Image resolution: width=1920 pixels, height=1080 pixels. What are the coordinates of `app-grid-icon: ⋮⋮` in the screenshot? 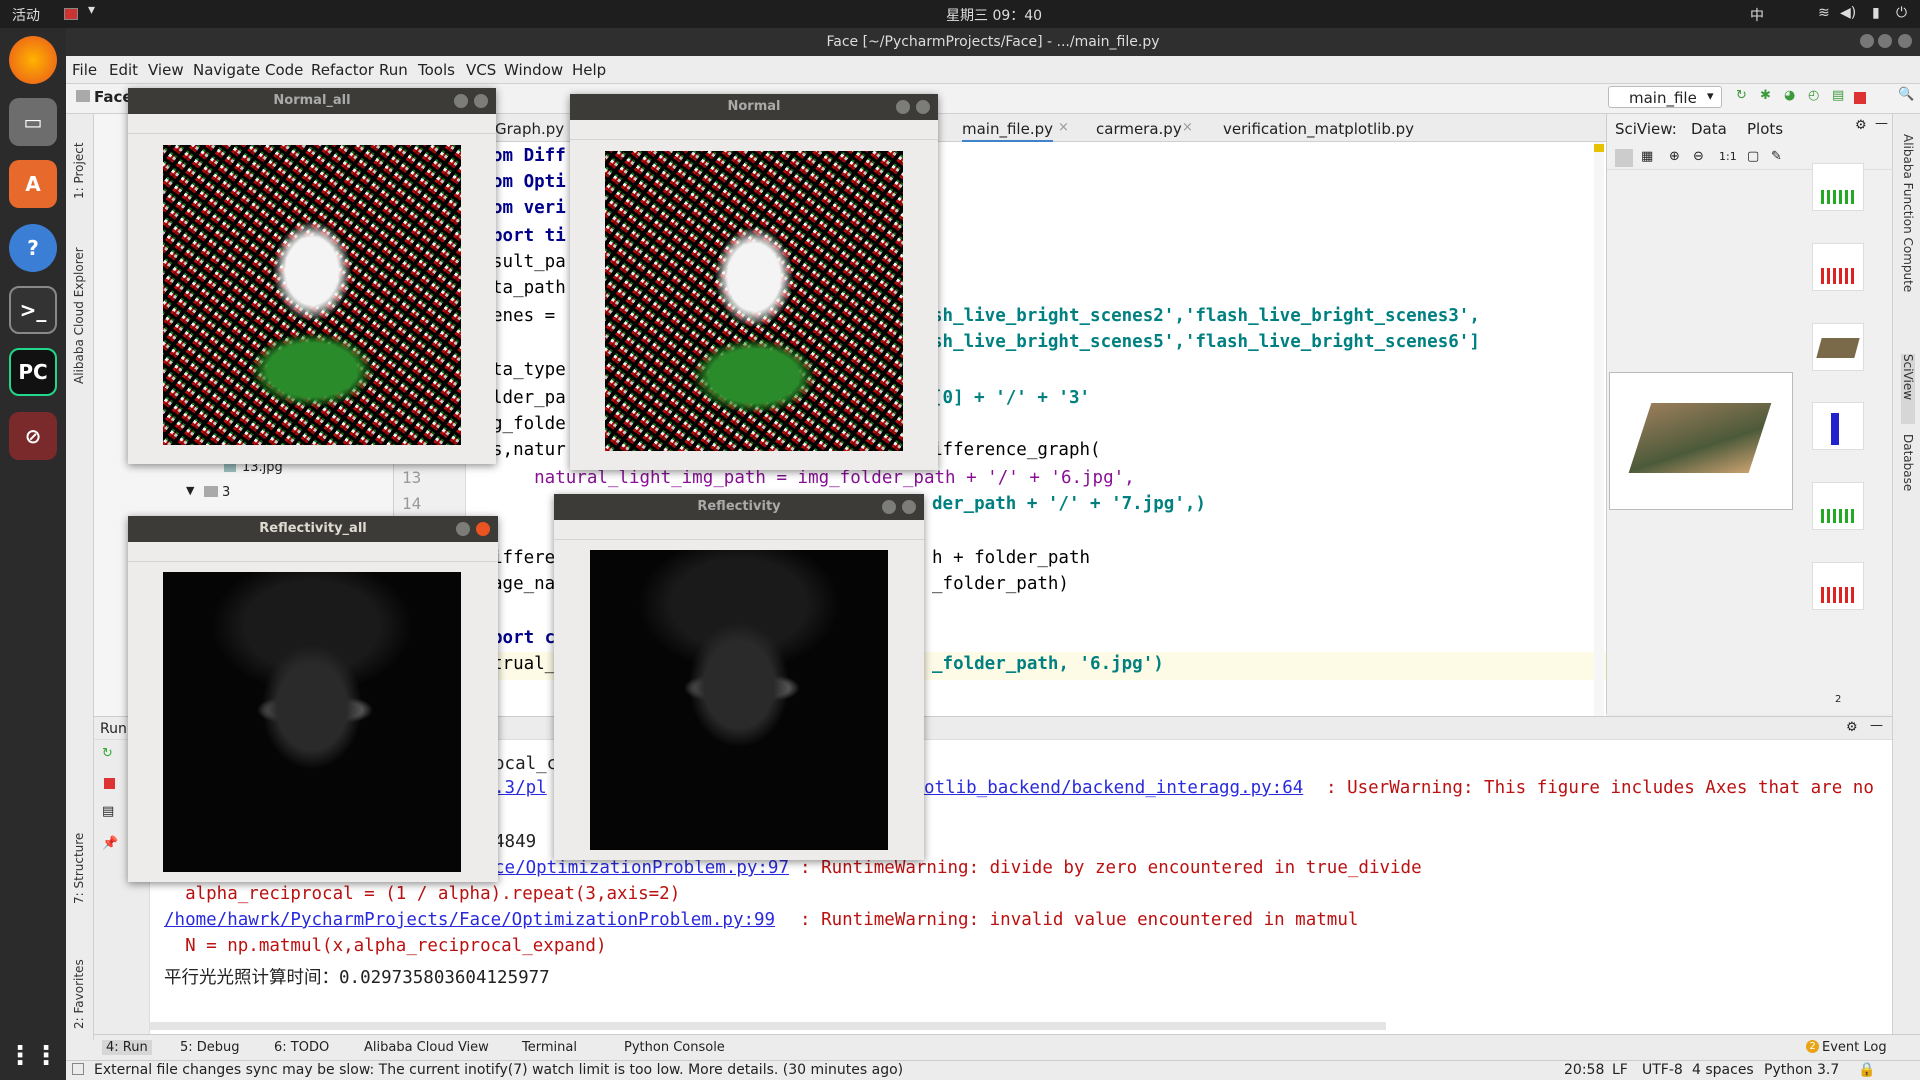 It's located at (33, 1056).